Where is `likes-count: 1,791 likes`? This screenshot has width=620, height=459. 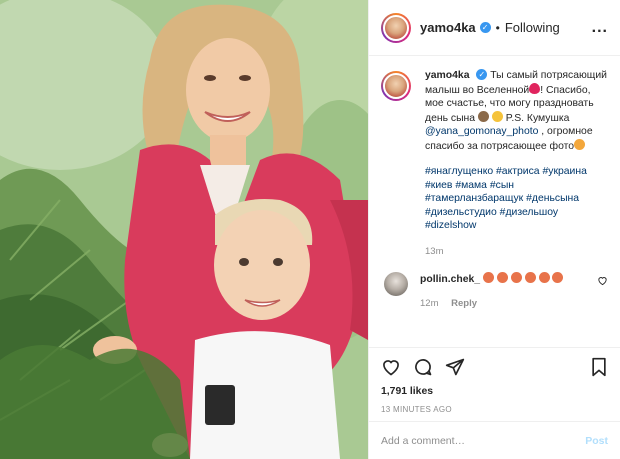
likes-count: 1,791 likes is located at coordinates (494, 391).